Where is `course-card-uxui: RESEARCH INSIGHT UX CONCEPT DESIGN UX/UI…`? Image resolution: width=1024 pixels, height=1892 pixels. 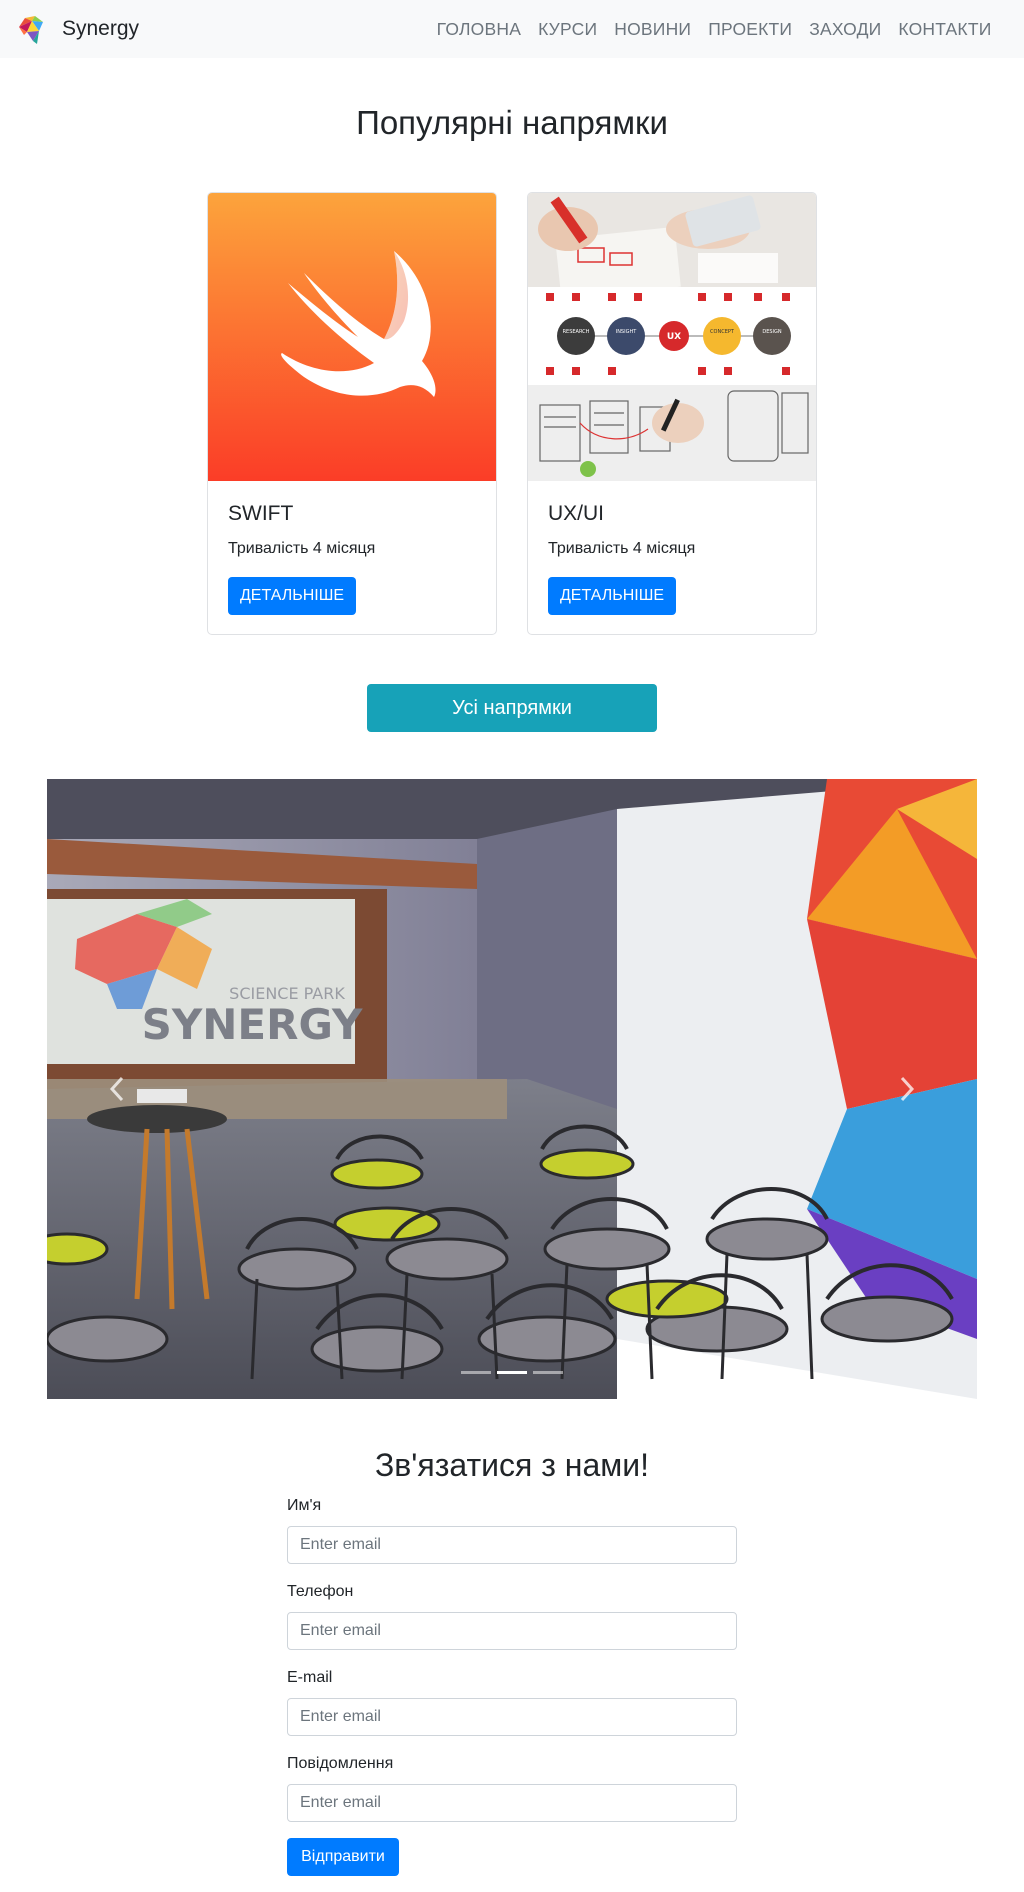
course-card-uxui: RESEARCH INSIGHT UX CONCEPT DESIGN UX/UI… is located at coordinates (672, 413).